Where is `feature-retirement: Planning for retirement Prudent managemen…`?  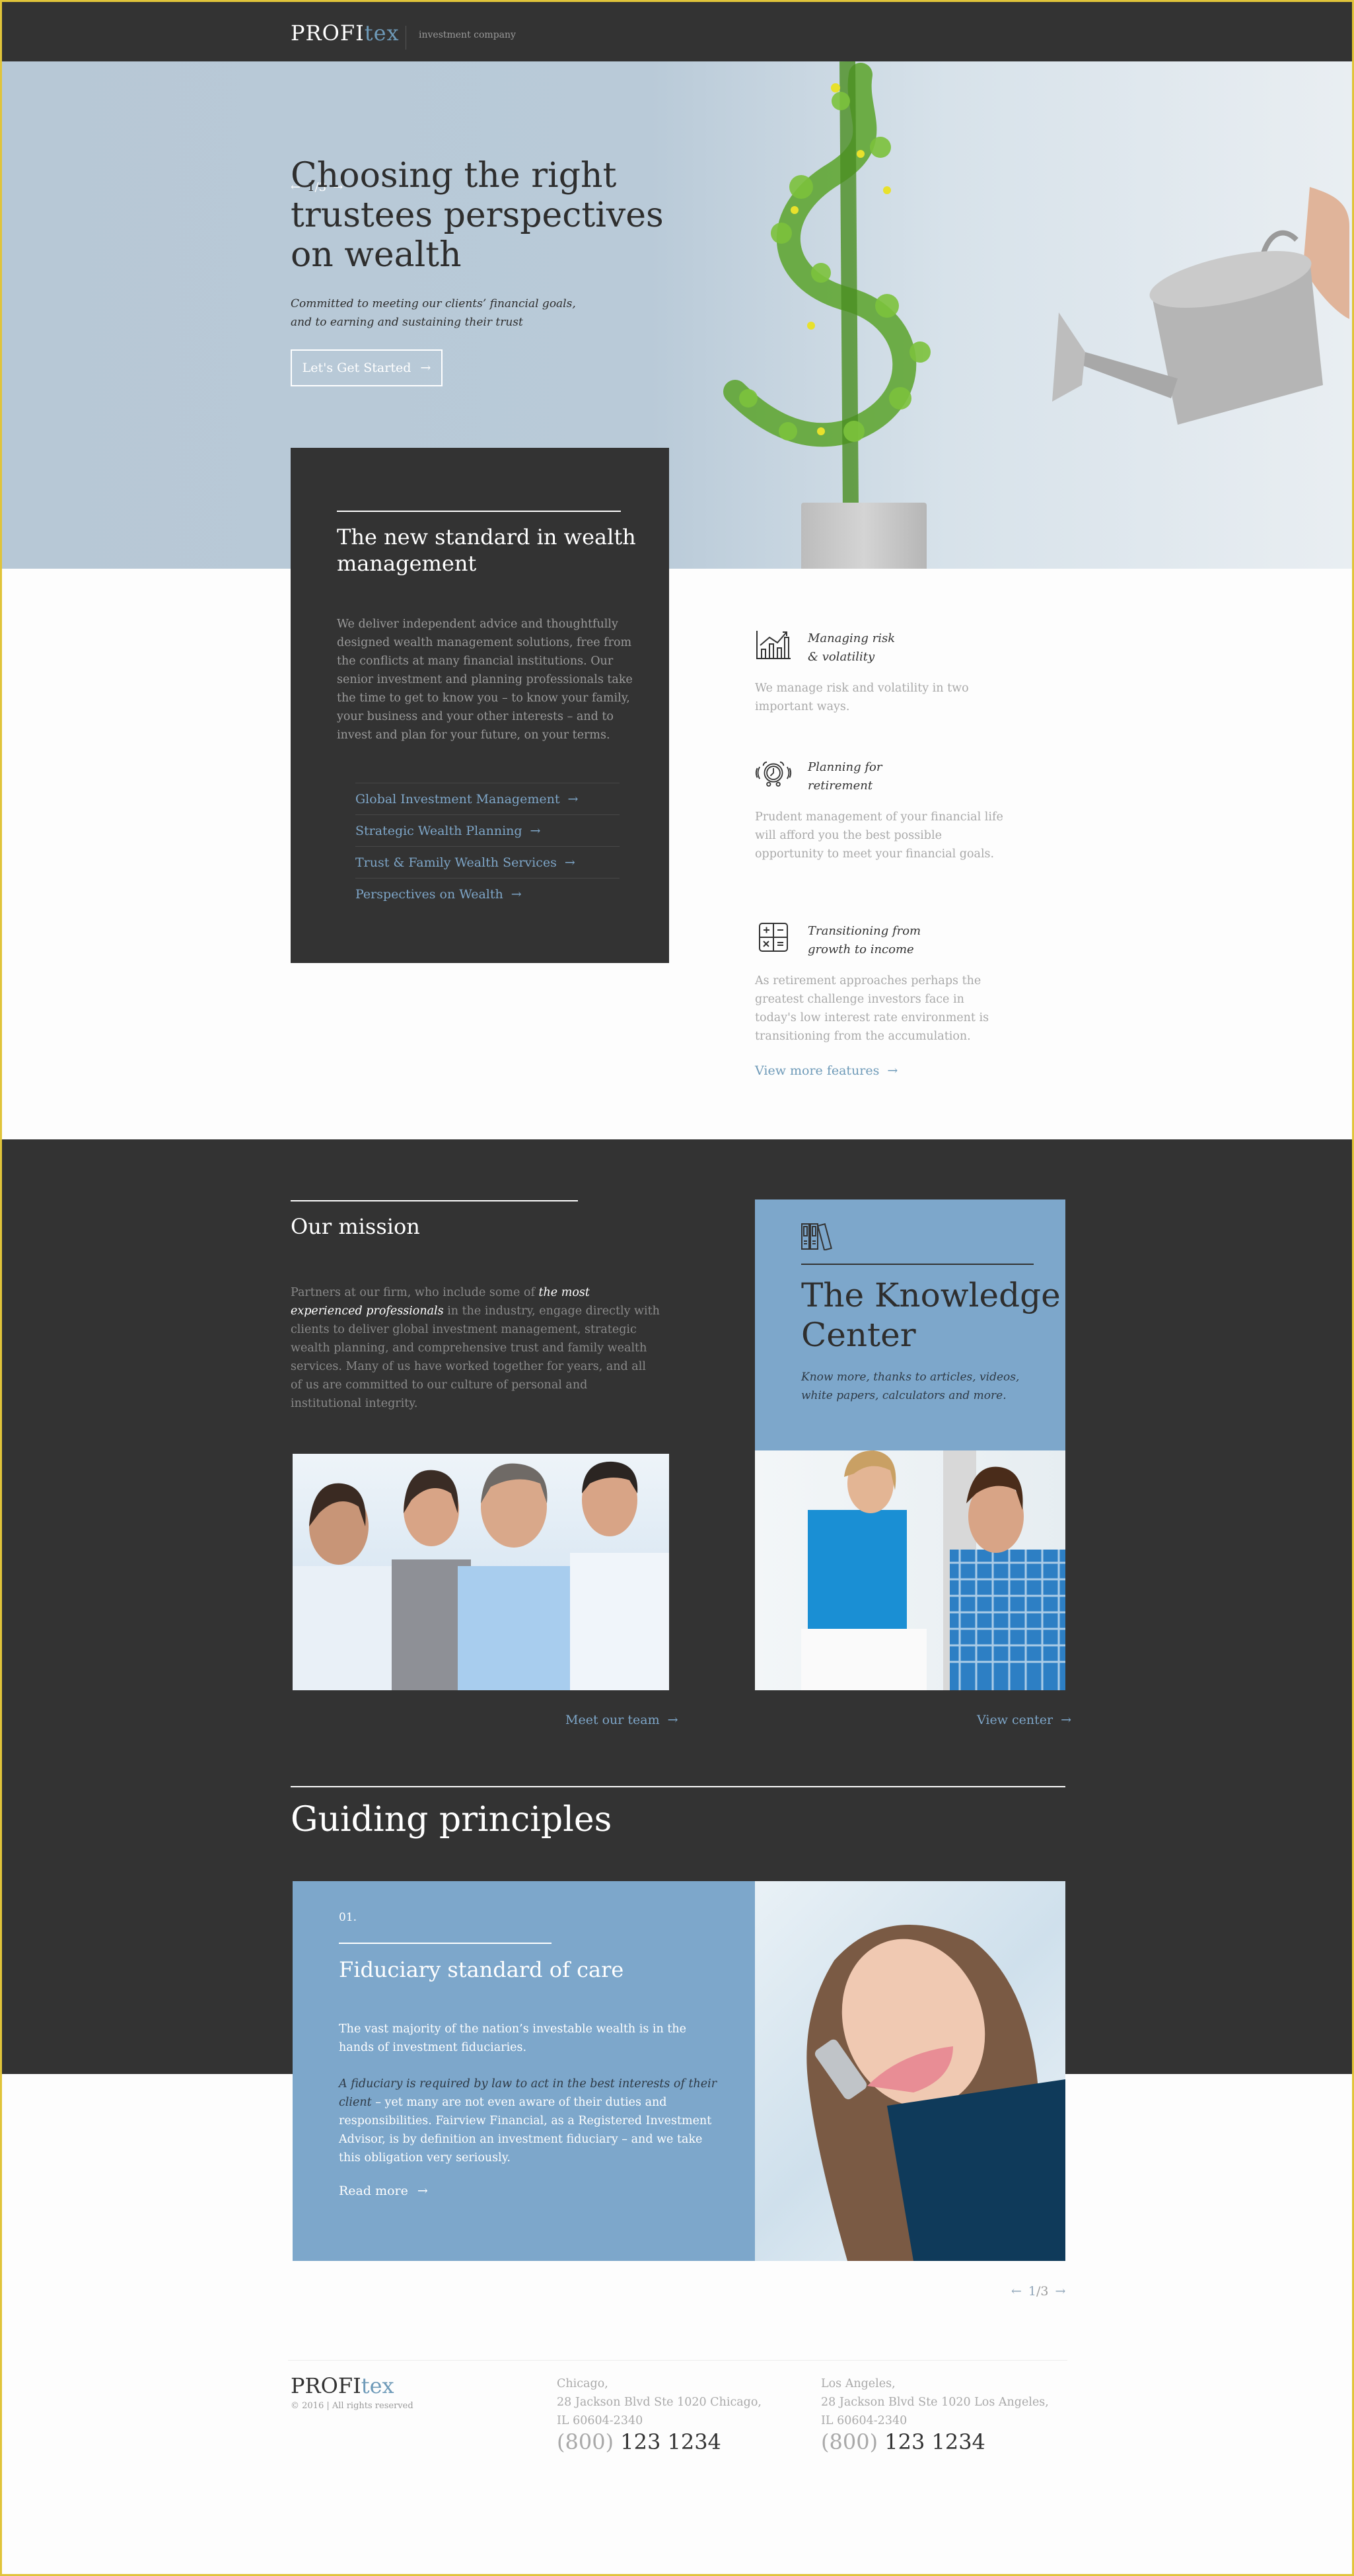
feature-retirement: Planning for retirement Prudent managemen… is located at coordinates (887, 824).